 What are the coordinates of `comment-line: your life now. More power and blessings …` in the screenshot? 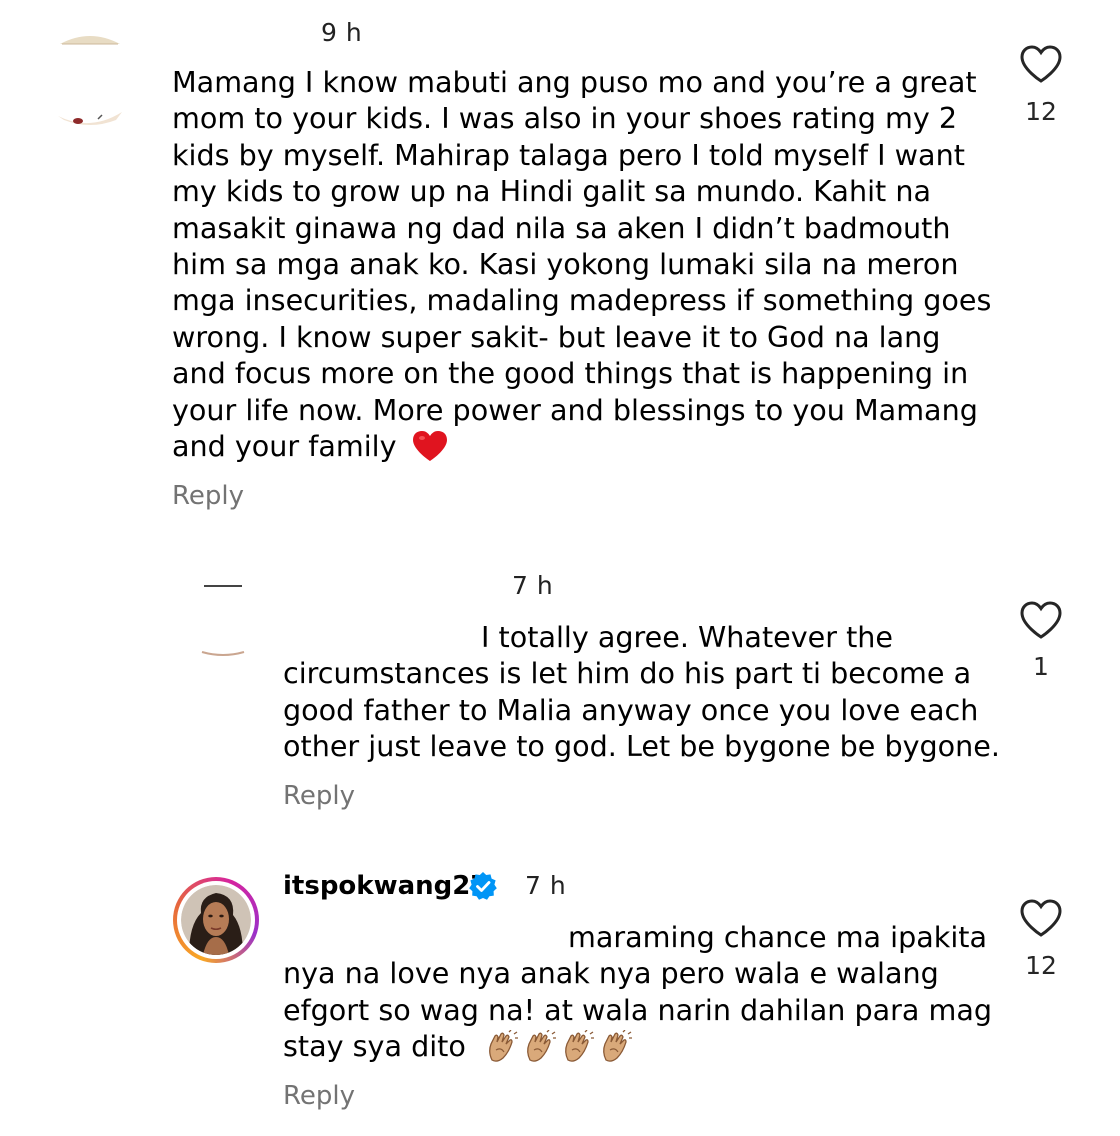 It's located at (575, 409).